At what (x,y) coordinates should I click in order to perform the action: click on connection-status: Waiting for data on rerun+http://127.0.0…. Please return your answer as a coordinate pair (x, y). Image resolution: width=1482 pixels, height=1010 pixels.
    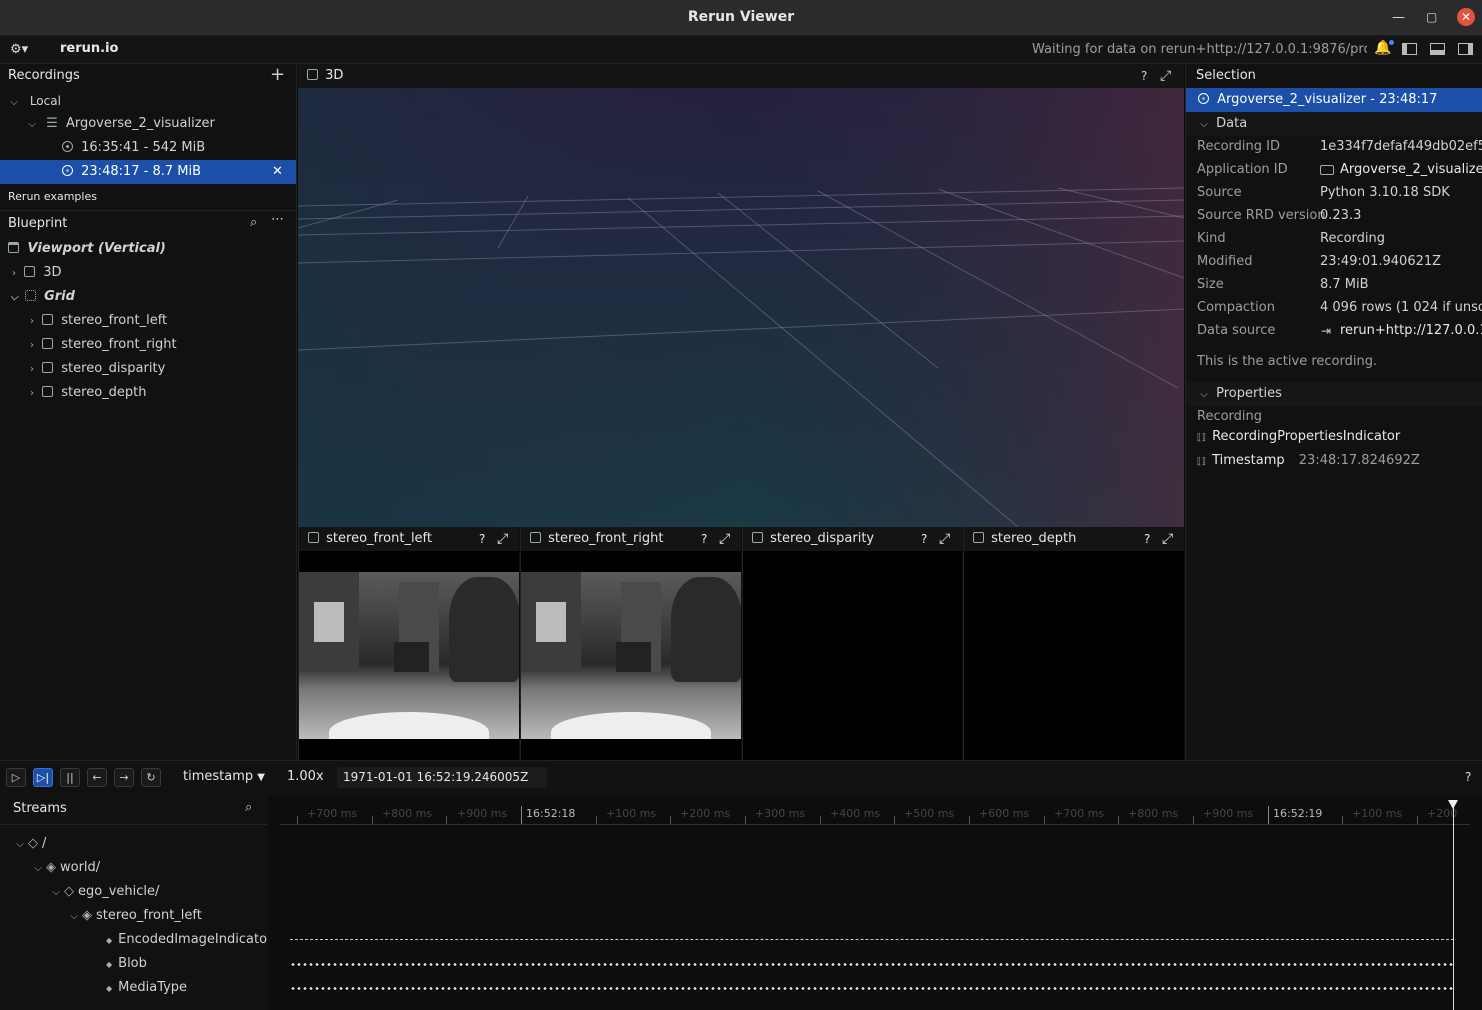
    Looking at the image, I should click on (1199, 49).